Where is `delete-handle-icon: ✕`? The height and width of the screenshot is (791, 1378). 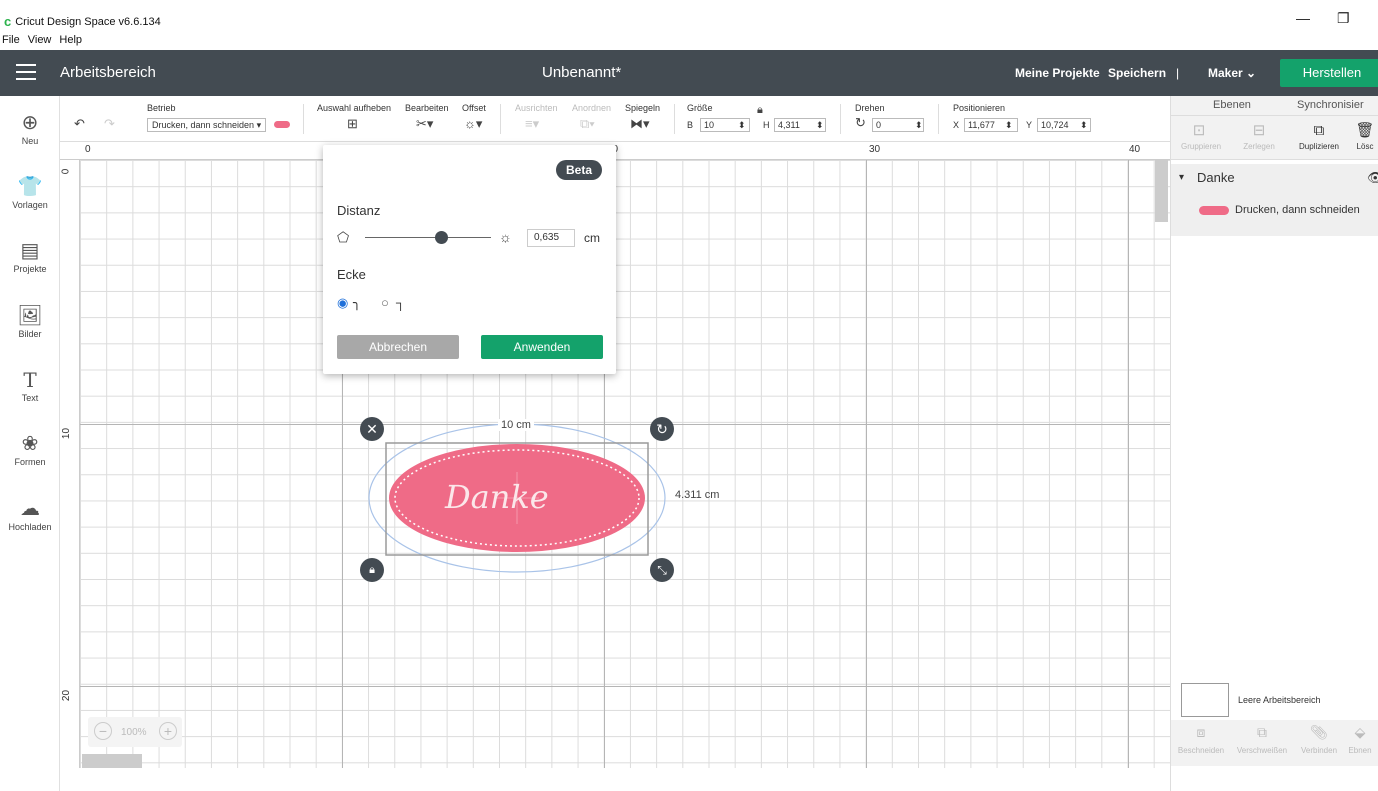 delete-handle-icon: ✕ is located at coordinates (372, 429).